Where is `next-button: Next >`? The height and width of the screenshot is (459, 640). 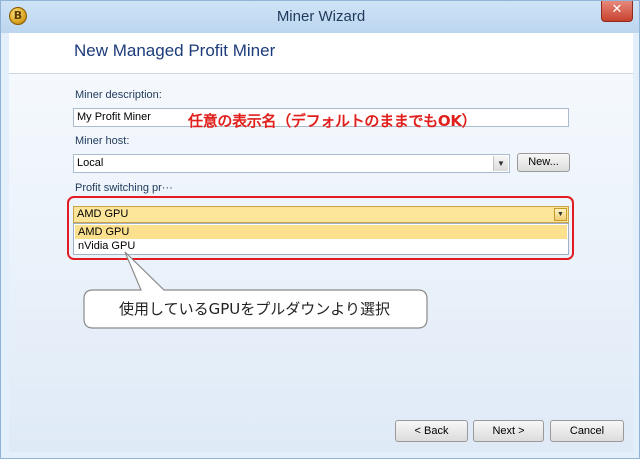
next-button: Next > is located at coordinates (508, 431).